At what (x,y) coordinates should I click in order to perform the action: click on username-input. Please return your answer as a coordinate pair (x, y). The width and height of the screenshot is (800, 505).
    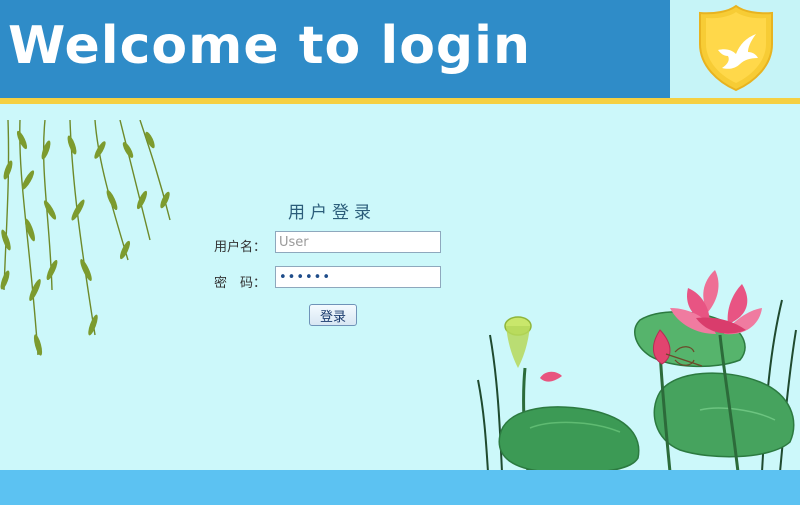
    Looking at the image, I should click on (358, 242).